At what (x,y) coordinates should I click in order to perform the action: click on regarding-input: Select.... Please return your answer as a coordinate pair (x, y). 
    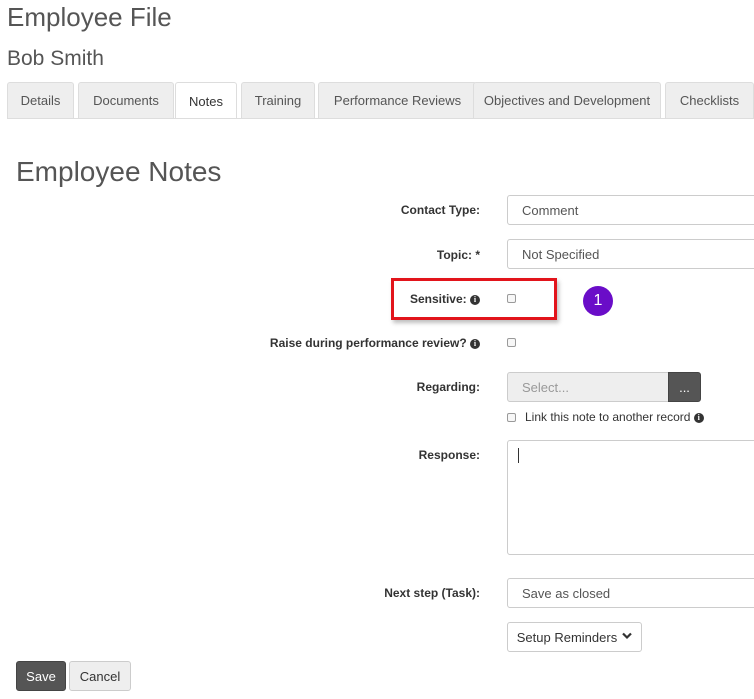
    Looking at the image, I should click on (588, 387).